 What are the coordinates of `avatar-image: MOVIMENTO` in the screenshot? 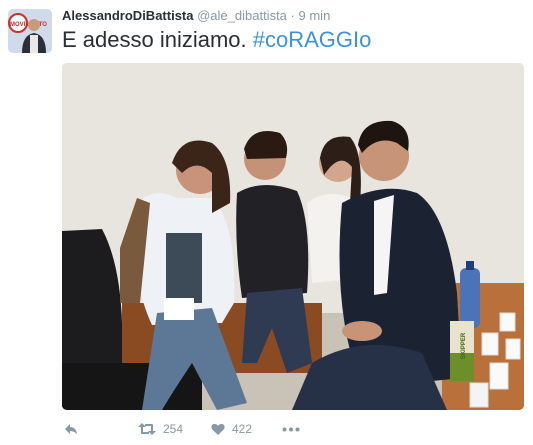 It's located at (30, 31).